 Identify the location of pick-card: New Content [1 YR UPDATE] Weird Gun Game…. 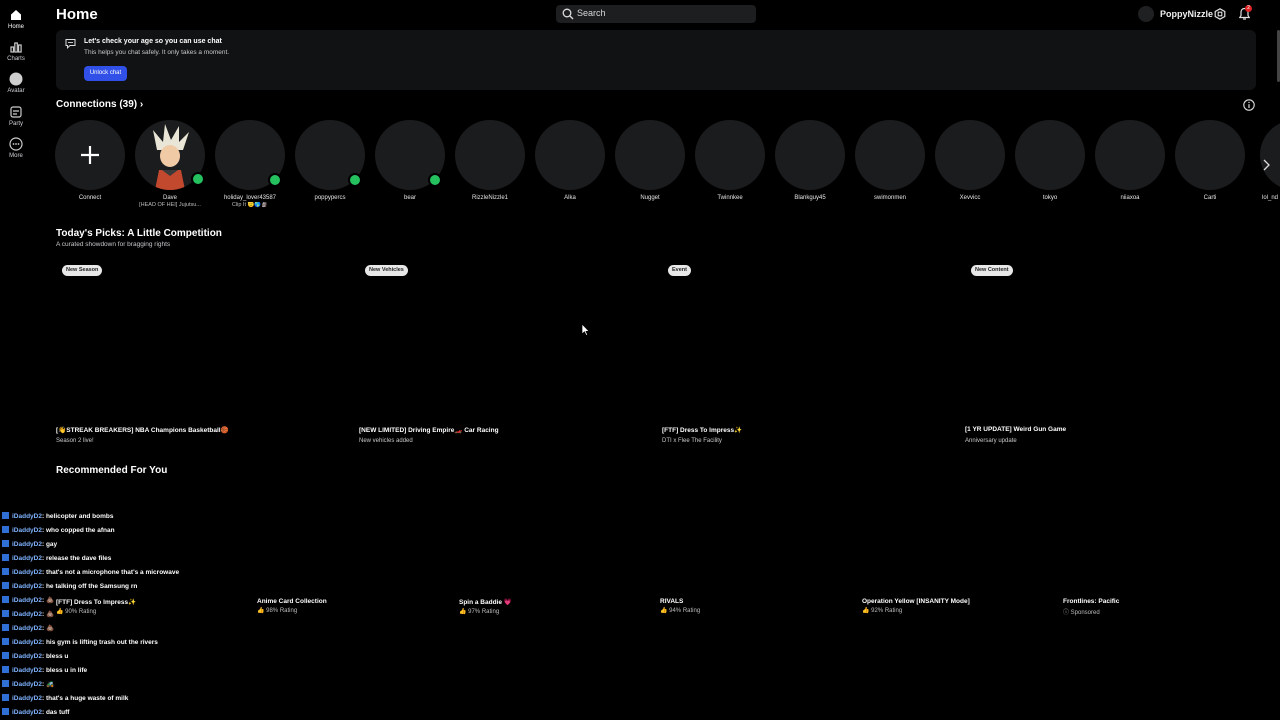
(1110, 357).